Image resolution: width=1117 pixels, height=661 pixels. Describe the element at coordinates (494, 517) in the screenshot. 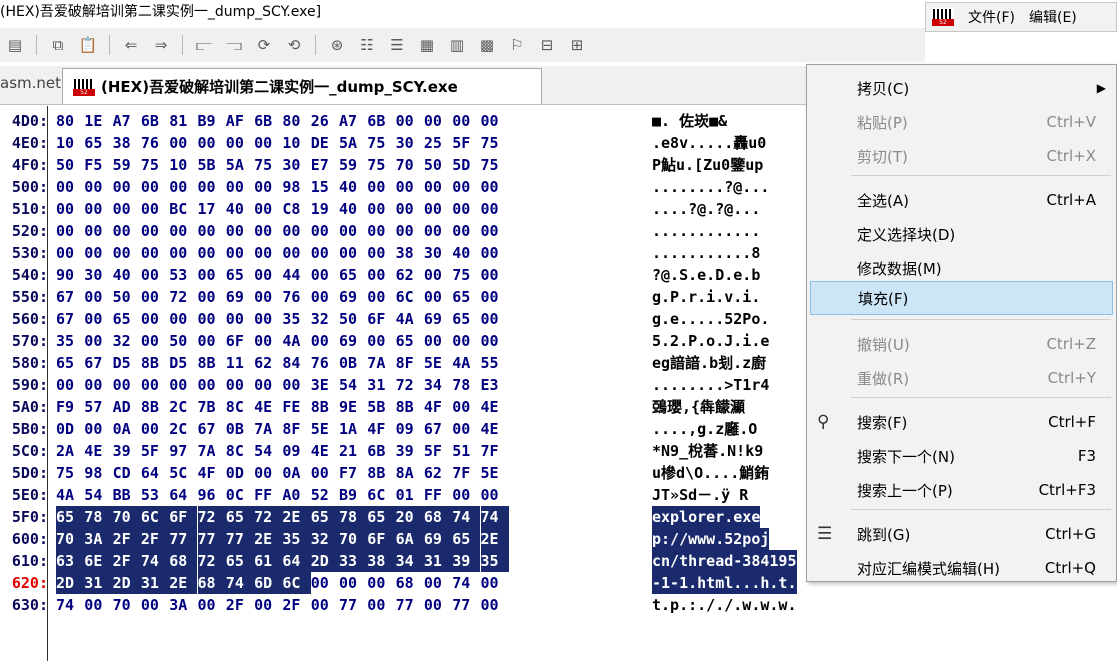

I see `hex-byte: 74` at that location.